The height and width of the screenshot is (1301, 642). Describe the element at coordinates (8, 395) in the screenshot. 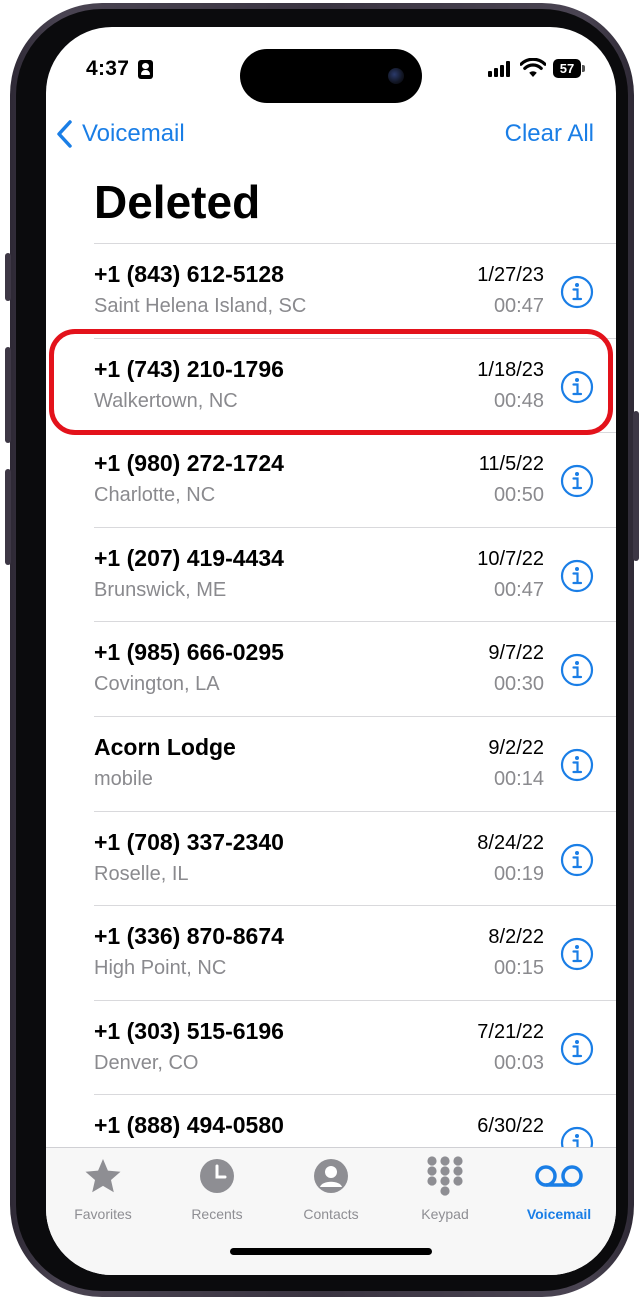

I see `volume-up-button` at that location.